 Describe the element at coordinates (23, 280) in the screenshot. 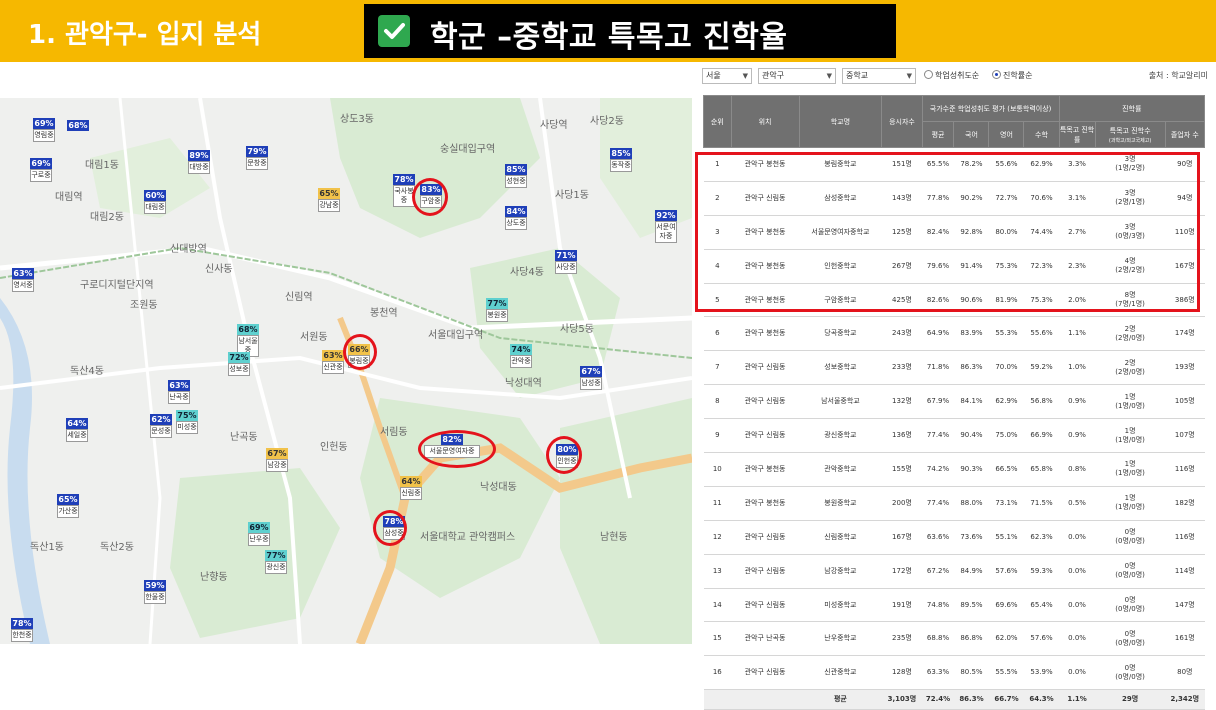

I see `school-marker: 63% 영서중` at that location.